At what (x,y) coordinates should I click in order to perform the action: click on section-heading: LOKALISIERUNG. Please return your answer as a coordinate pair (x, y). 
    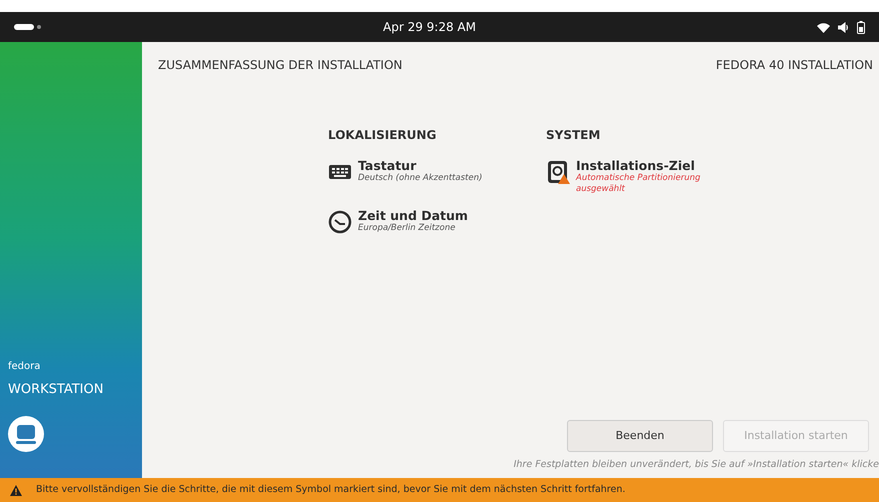
    Looking at the image, I should click on (382, 135).